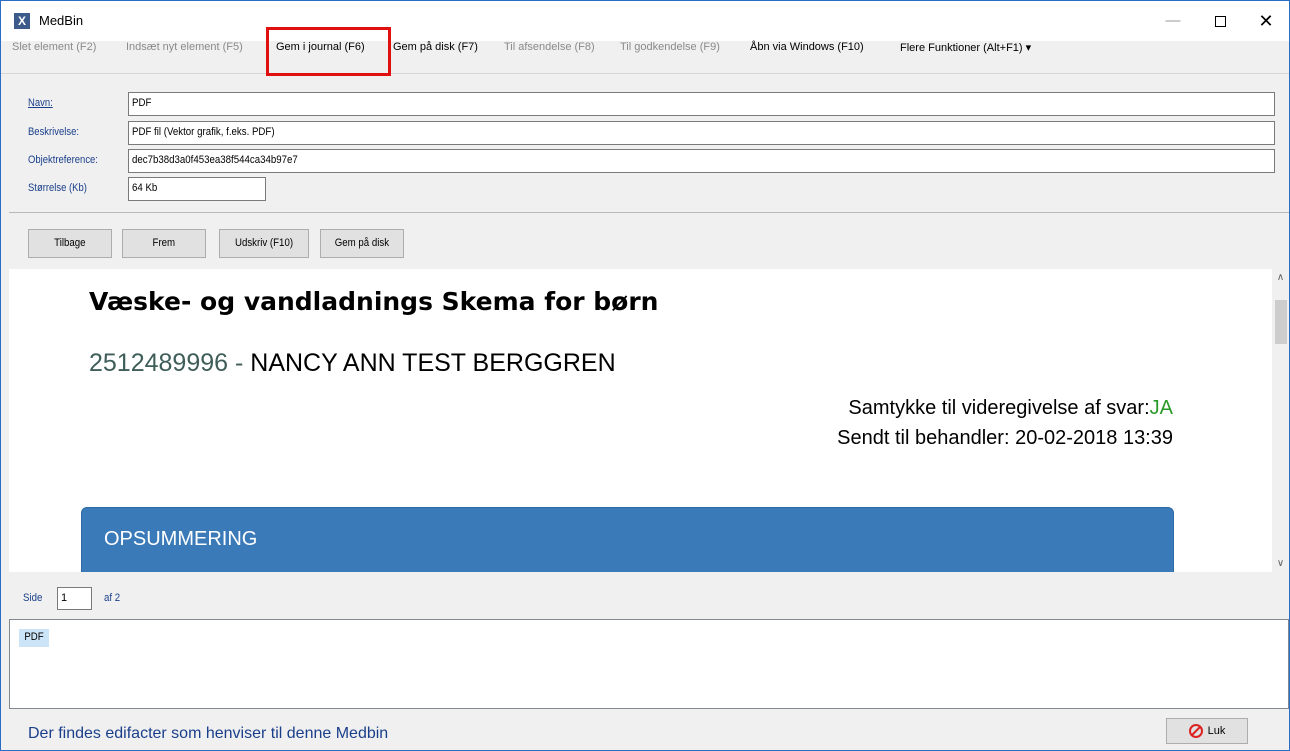  Describe the element at coordinates (184, 57) in the screenshot. I see `menu-insert-element: Indsæt nyt element (F5)` at that location.